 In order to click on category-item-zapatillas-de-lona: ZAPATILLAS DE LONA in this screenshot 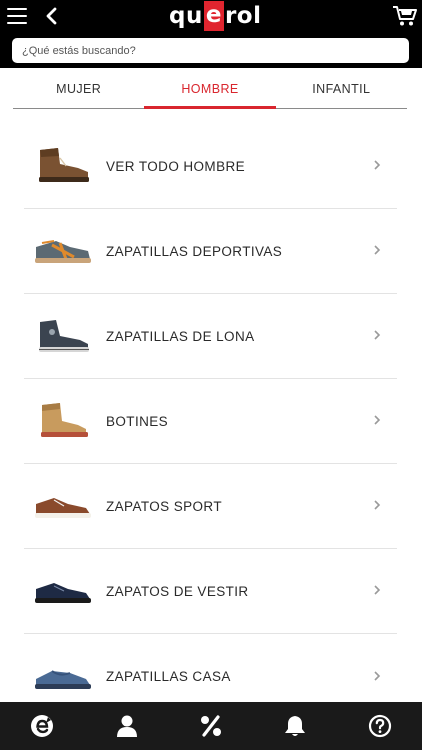, I will do `click(210, 336)`.